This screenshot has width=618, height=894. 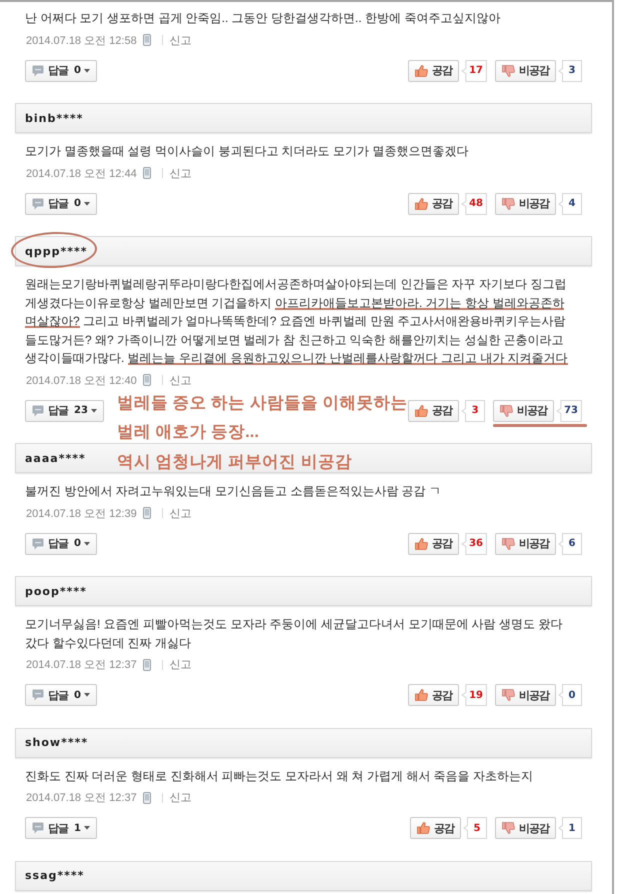 I want to click on comment-date: 2014.07.18 오전 12:44, so click(x=81, y=173).